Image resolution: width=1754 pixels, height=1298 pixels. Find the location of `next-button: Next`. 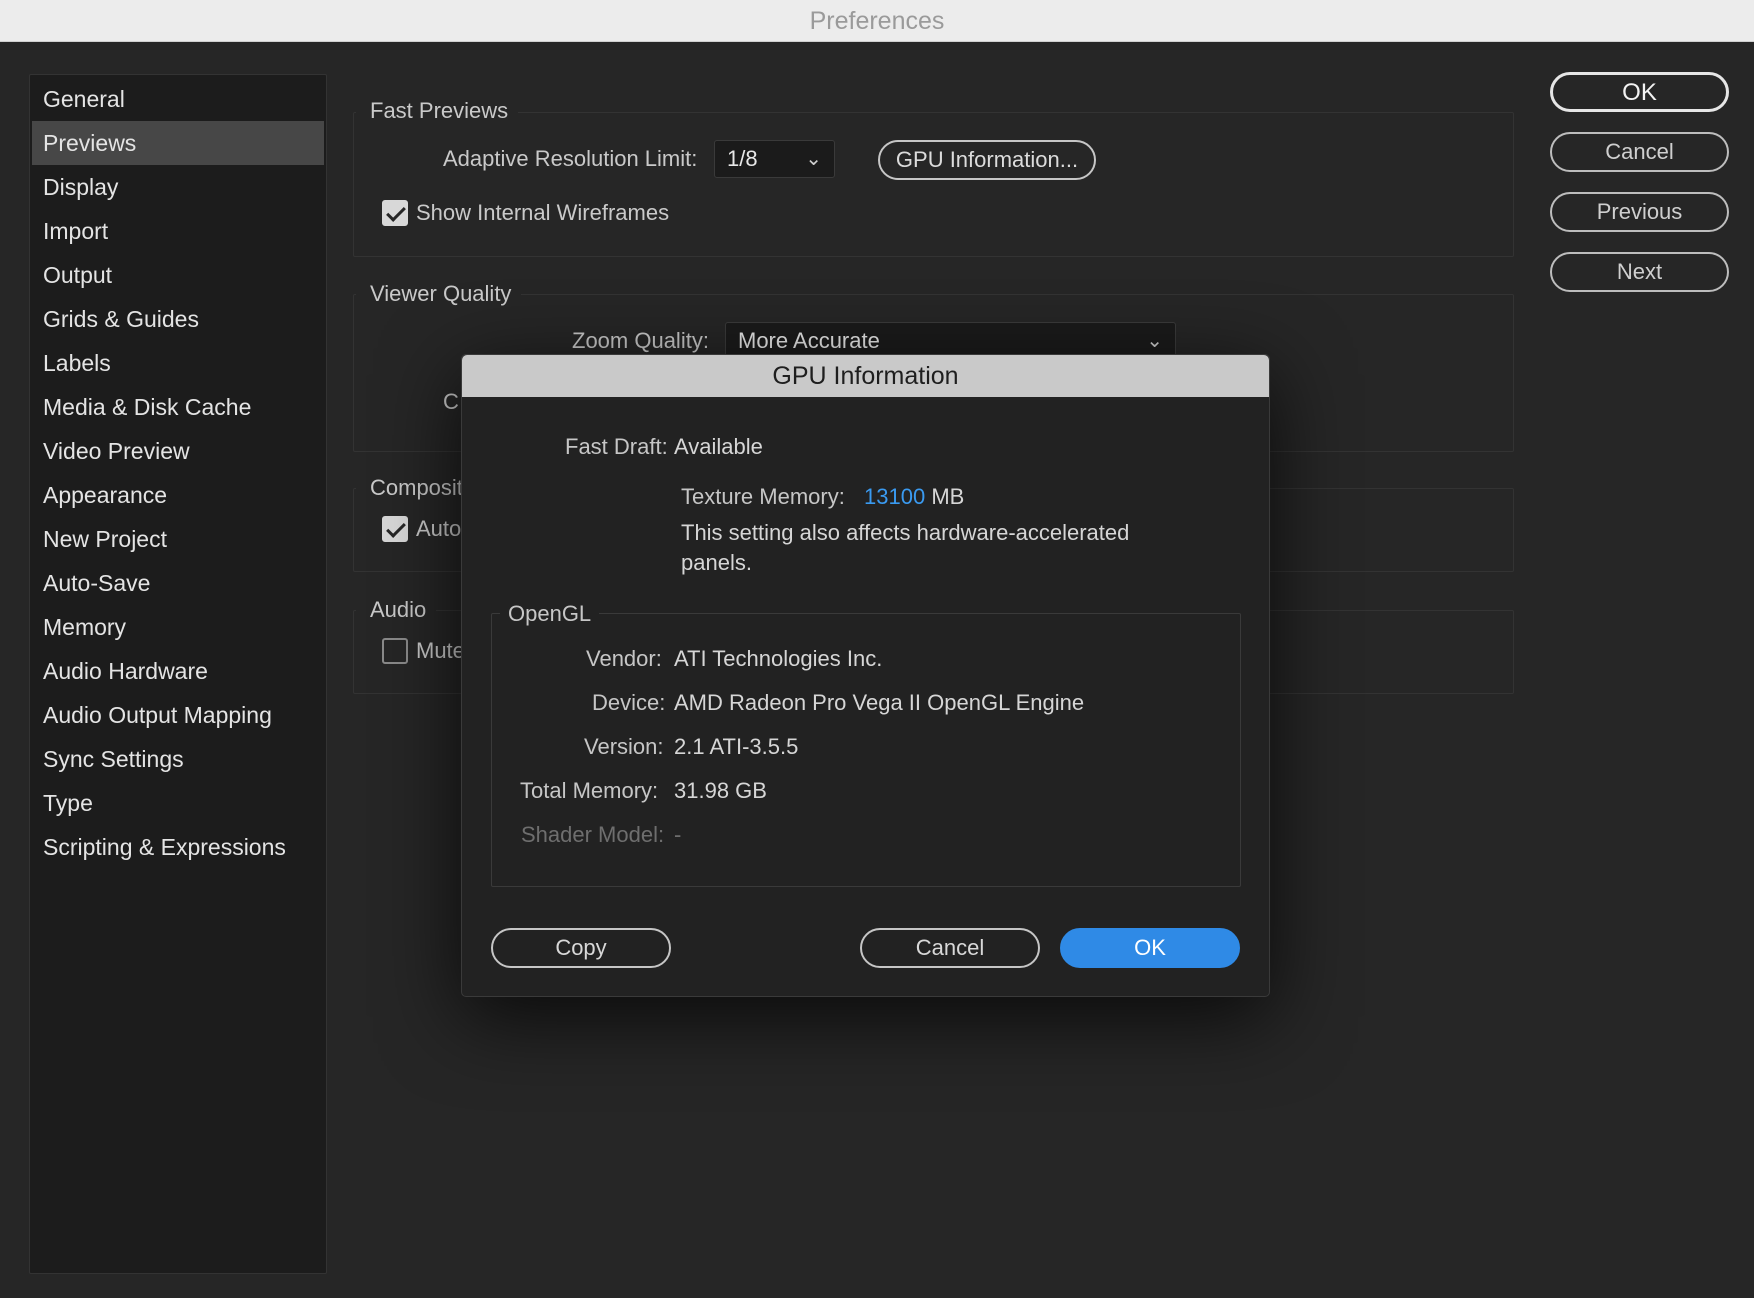

next-button: Next is located at coordinates (1639, 272).